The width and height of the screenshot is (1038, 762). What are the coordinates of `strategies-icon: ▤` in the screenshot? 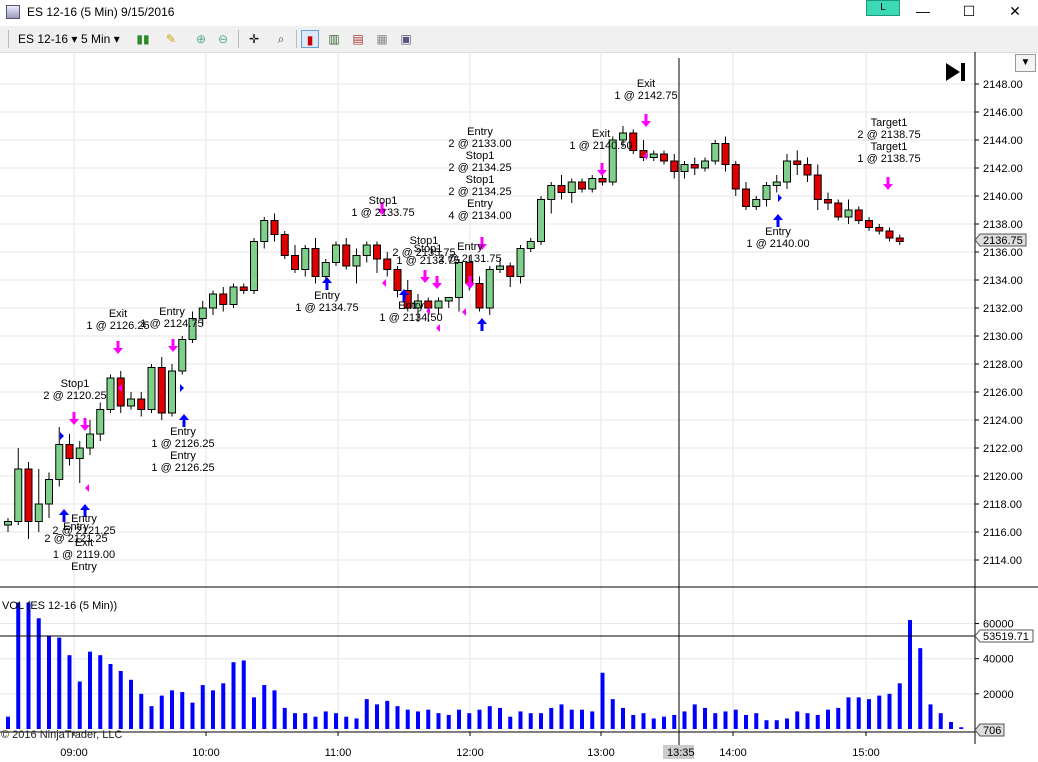 It's located at (358, 39).